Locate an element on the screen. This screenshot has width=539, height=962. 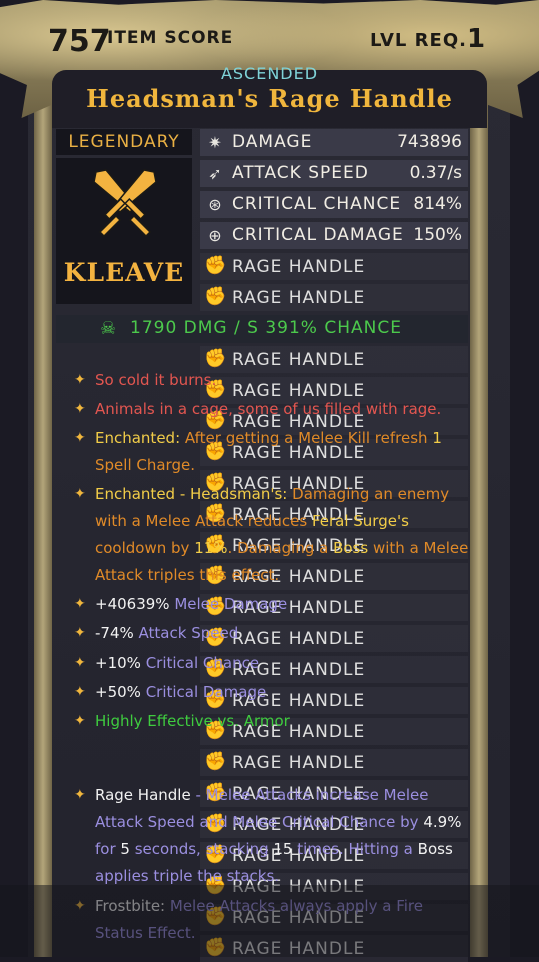
attack-speed-icon: ➶ is located at coordinates (215, 173).